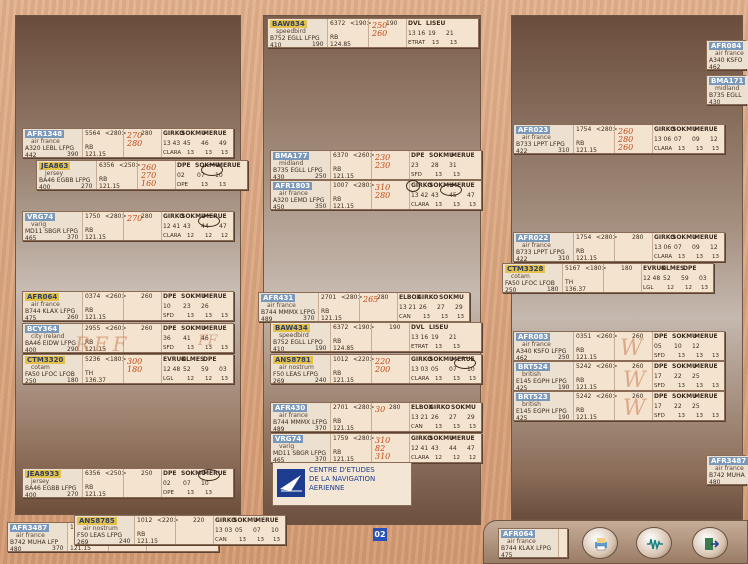 This screenshot has height=564, width=748. Describe the element at coordinates (321, 380) in the screenshot. I see `cruise-level: 240` at that location.